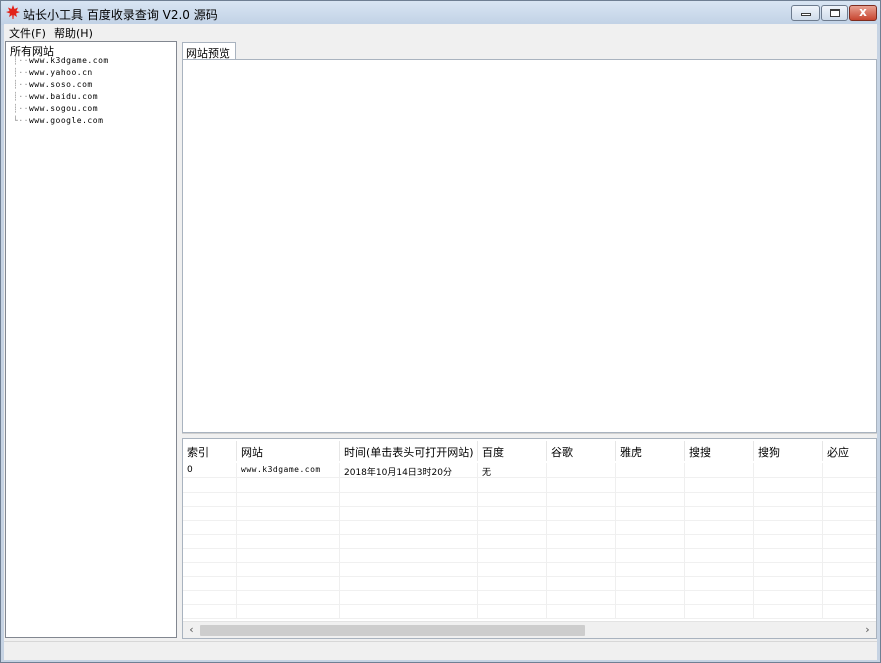  I want to click on menu-bar: 文件(F) 帮助(H), so click(440, 32).